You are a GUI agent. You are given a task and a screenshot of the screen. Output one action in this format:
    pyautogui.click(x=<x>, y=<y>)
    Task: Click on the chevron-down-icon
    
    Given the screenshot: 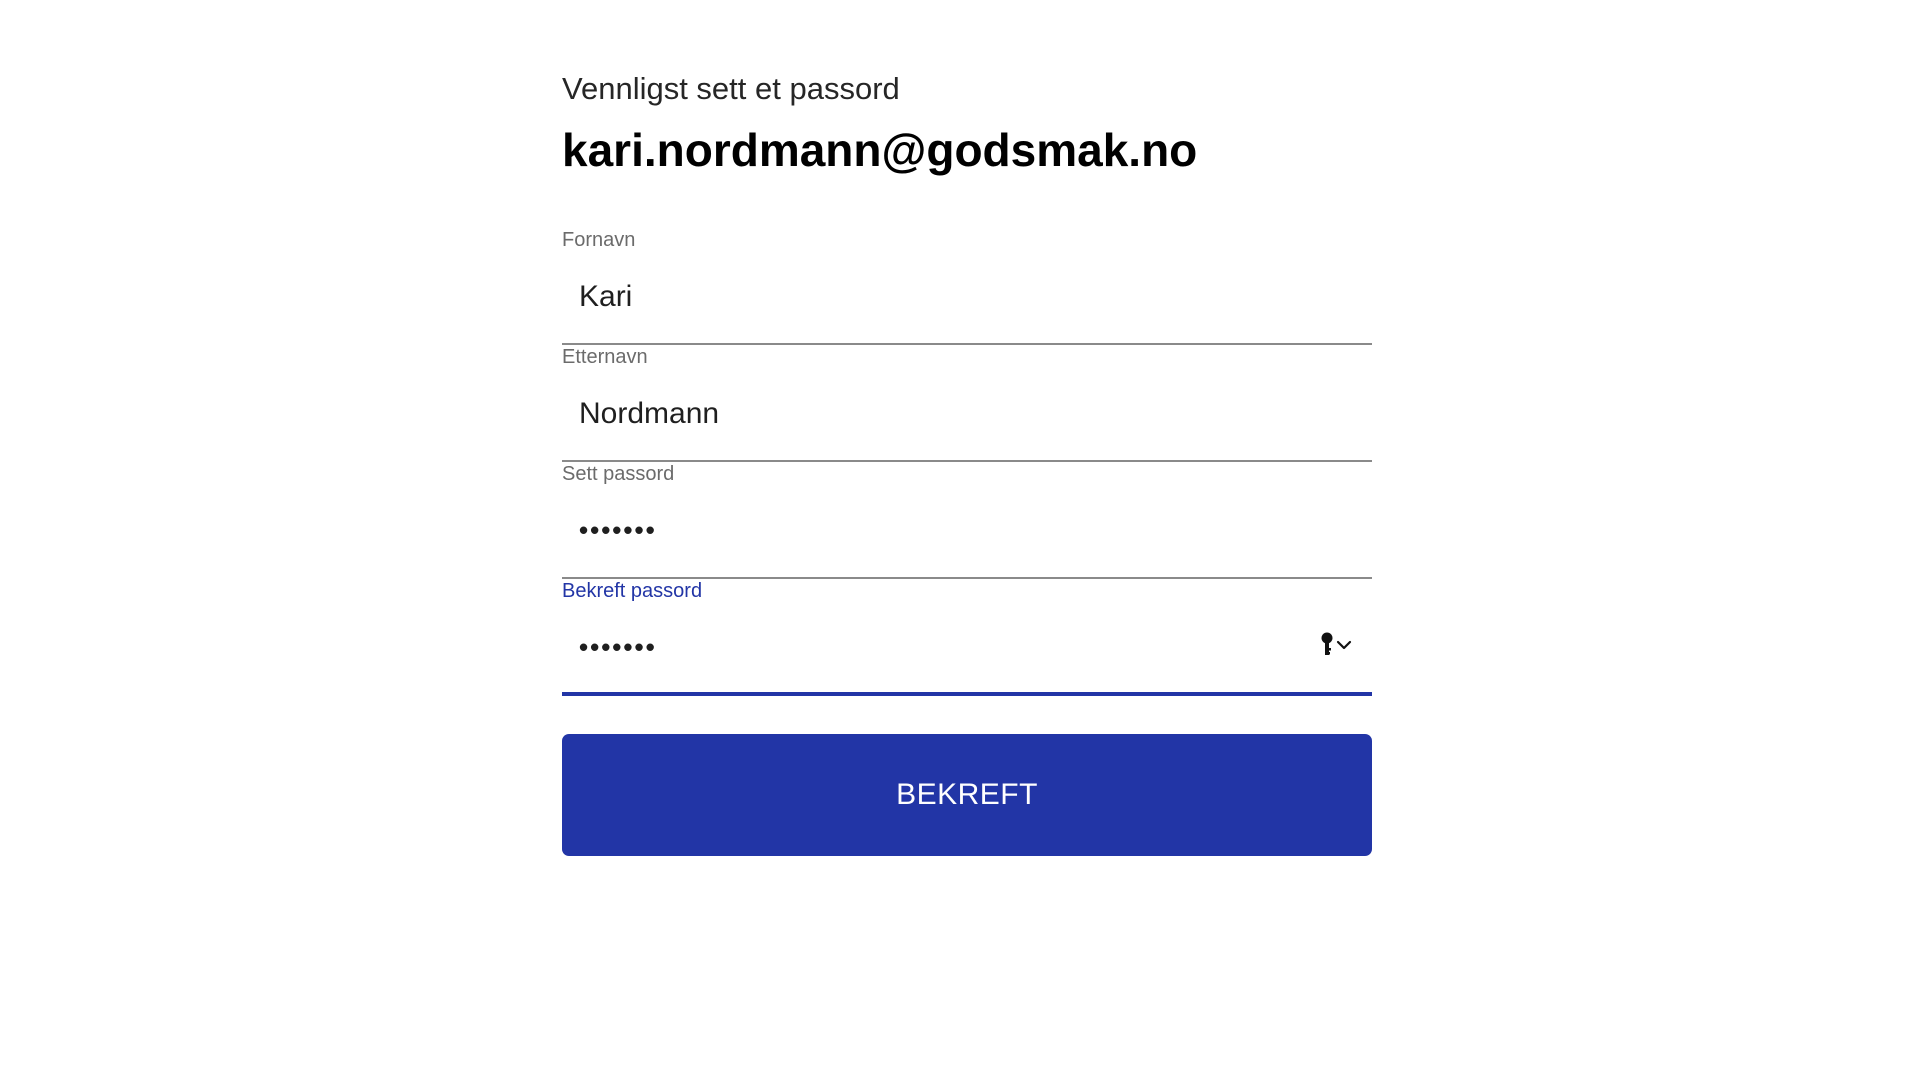 What is the action you would take?
    pyautogui.click(x=1344, y=647)
    